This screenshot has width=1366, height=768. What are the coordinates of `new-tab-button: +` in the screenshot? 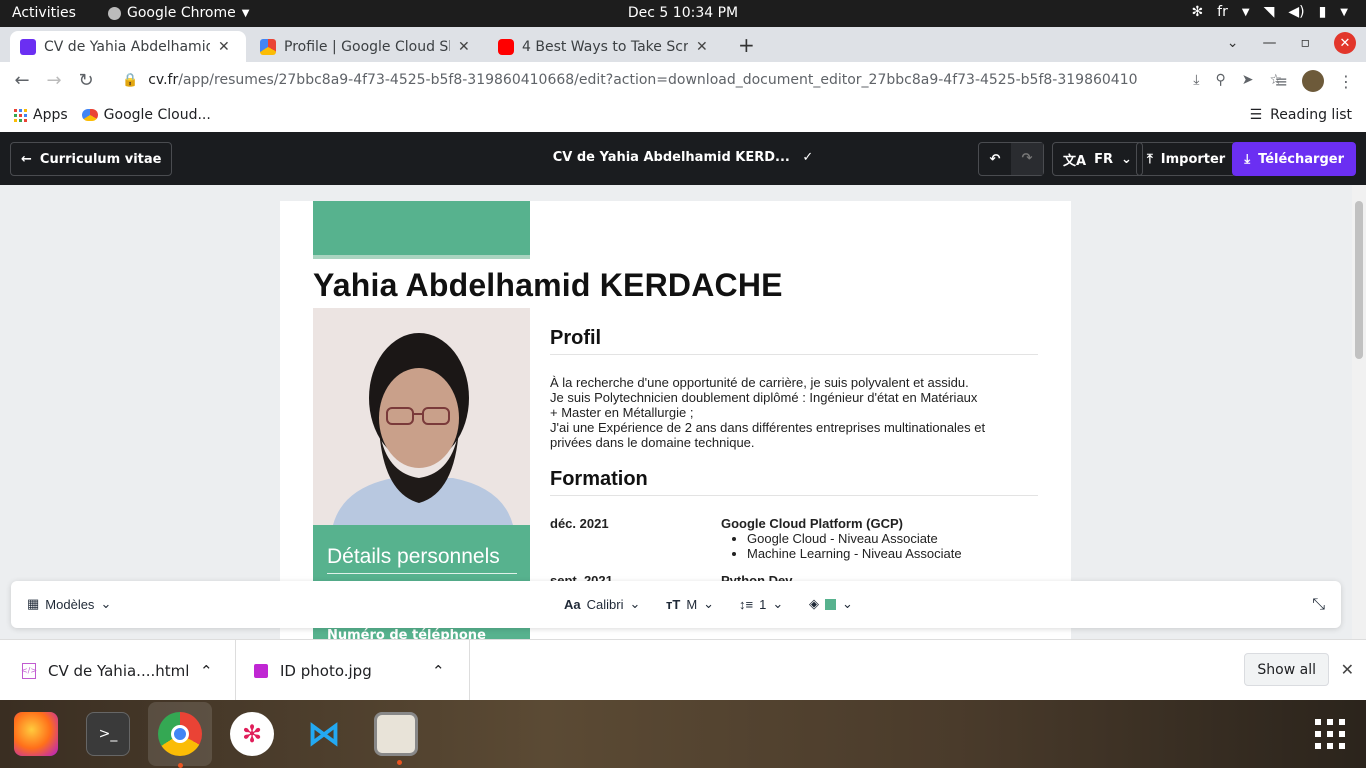 It's located at (746, 45).